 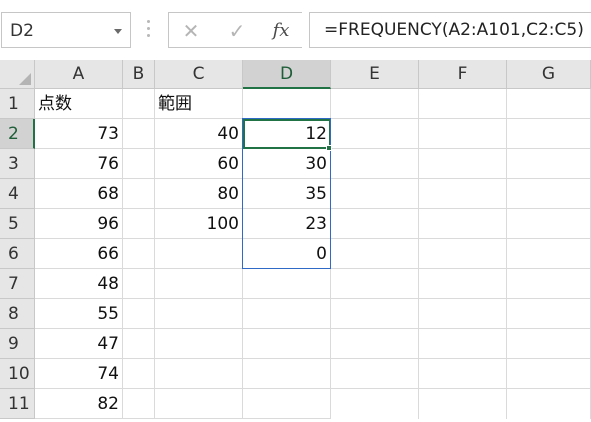 I want to click on row-header-2: 2, so click(x=17, y=134).